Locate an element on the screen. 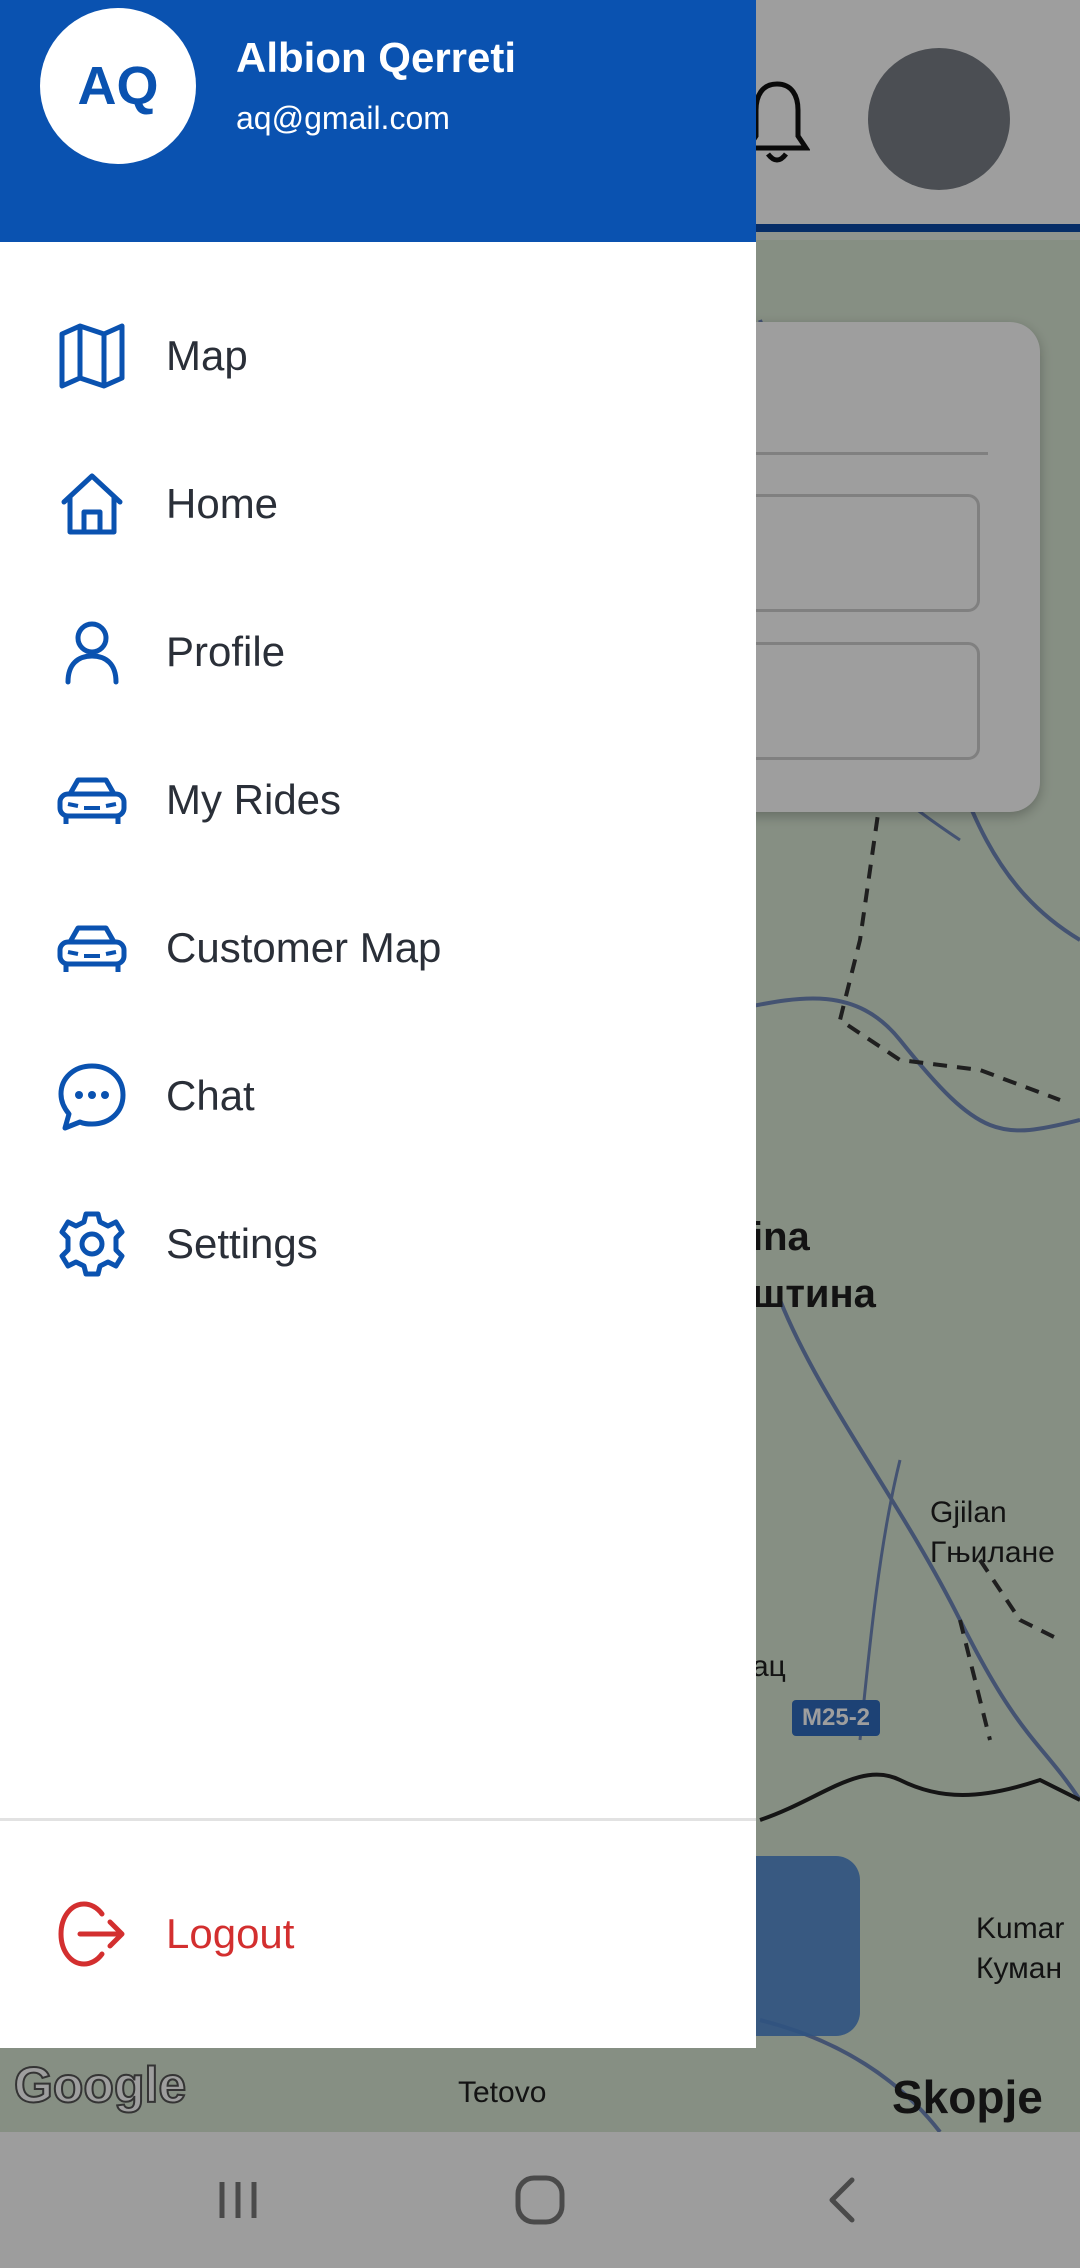 This screenshot has width=1080, height=2268. user-name: Albion Qerreti is located at coordinates (376, 57).